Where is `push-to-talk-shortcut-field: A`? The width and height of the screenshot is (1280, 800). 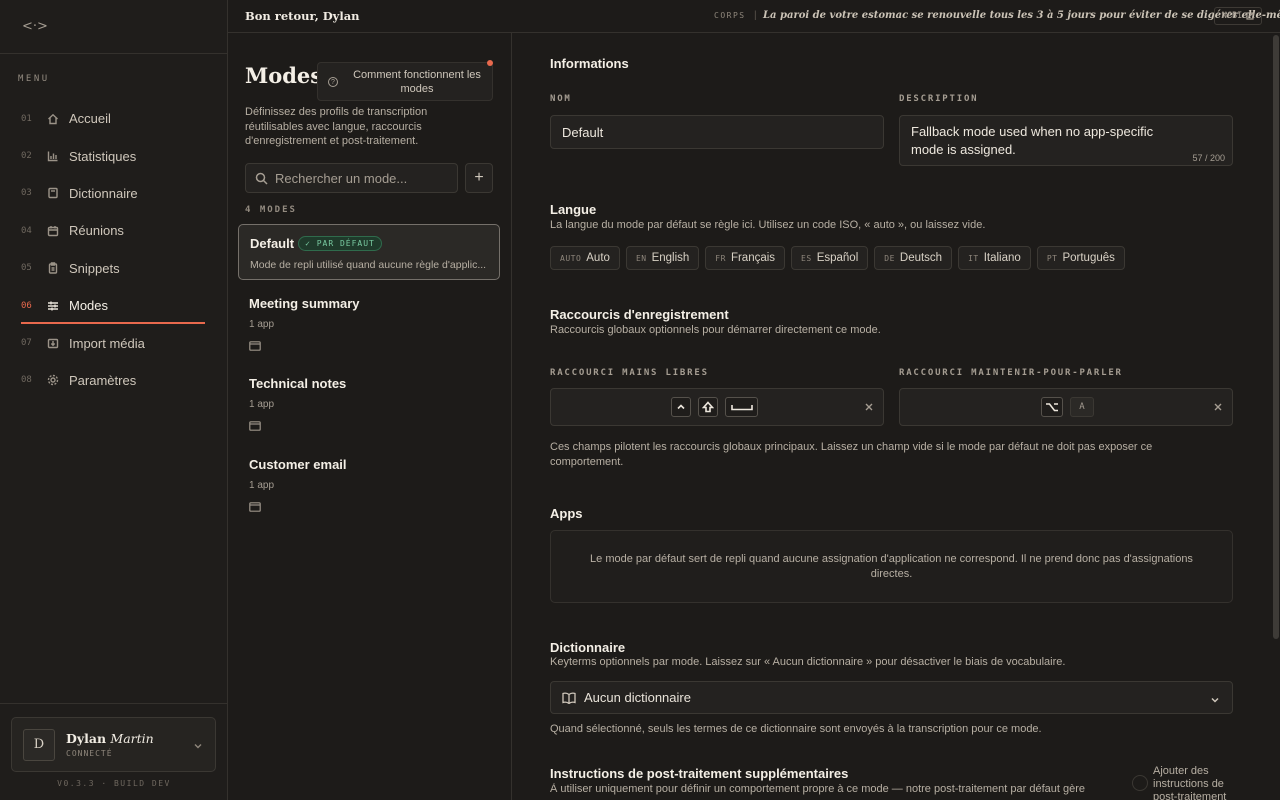
push-to-talk-shortcut-field: A is located at coordinates (1066, 407).